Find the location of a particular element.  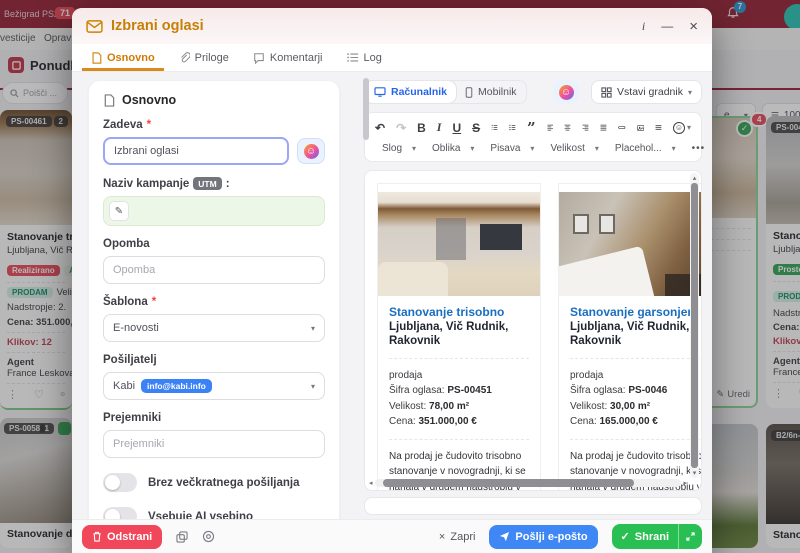

format-select: Oblika ▾ is located at coordinates (453, 148).